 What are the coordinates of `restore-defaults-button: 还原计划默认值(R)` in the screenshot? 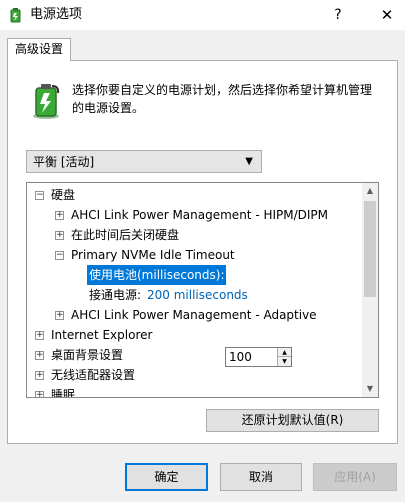 It's located at (292, 420).